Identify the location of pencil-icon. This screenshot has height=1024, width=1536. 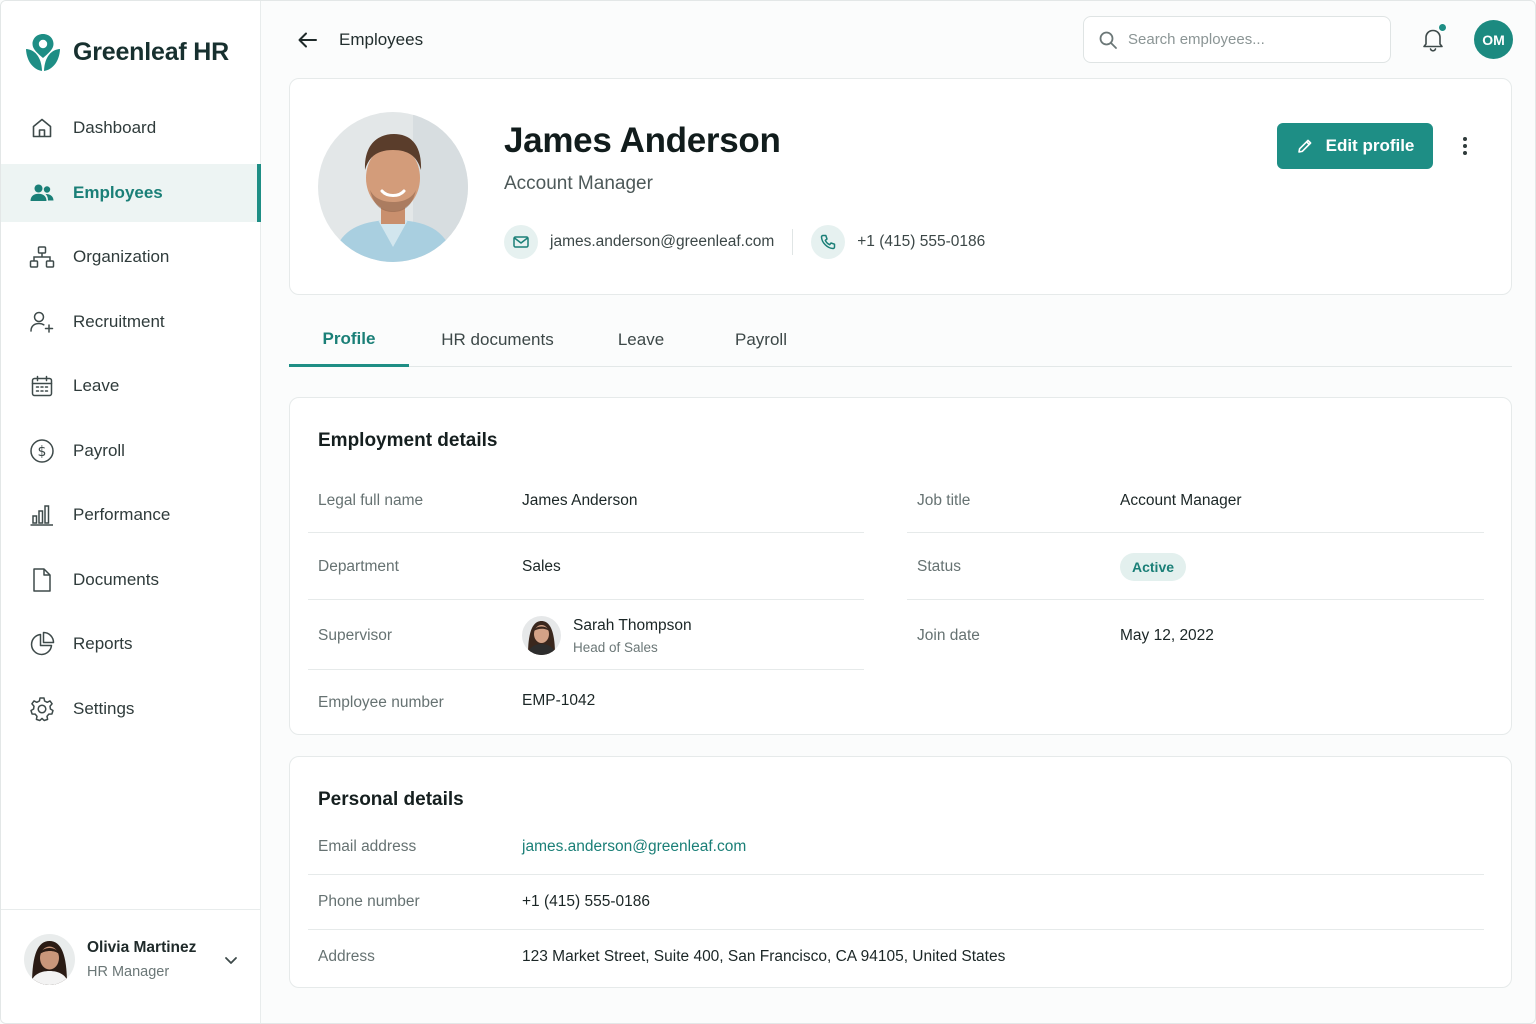
(1304, 146).